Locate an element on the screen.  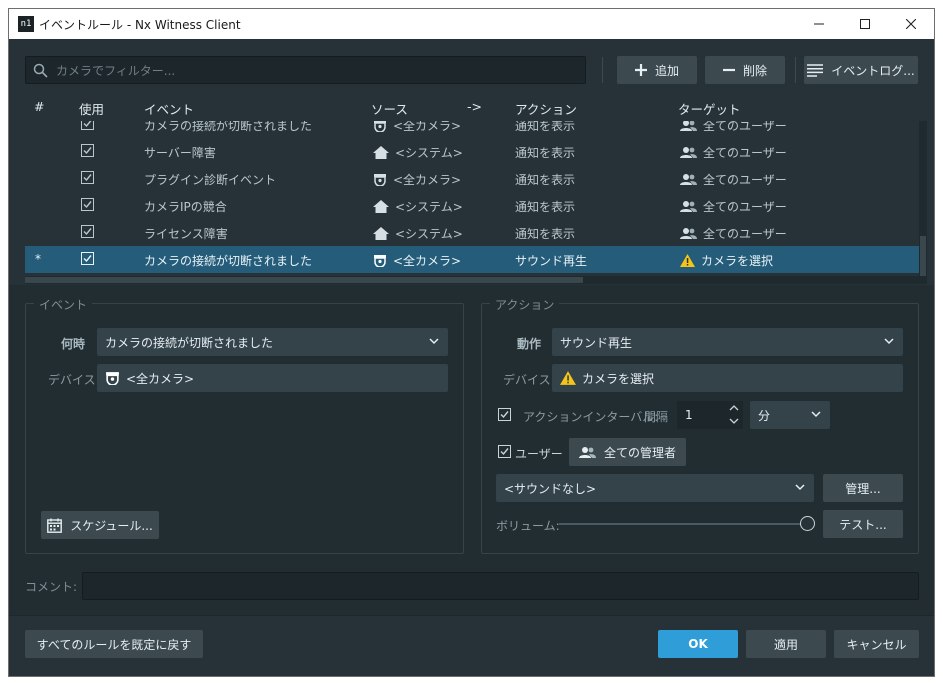
table-row: カメラIPの競合 <システム> 通知を表示 全てのユーザー is located at coordinates (472, 205).